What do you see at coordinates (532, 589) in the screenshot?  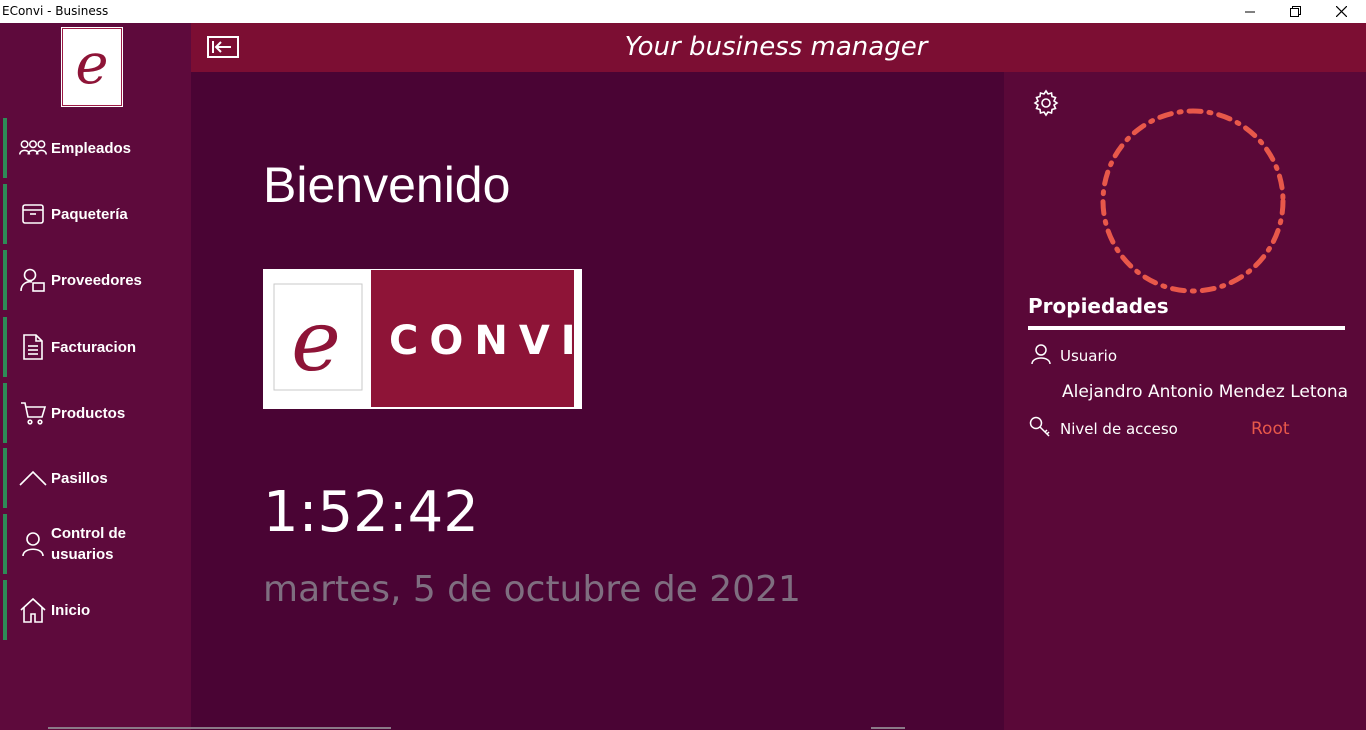 I see `current-date: martes, 5 de octubre de 2021` at bounding box center [532, 589].